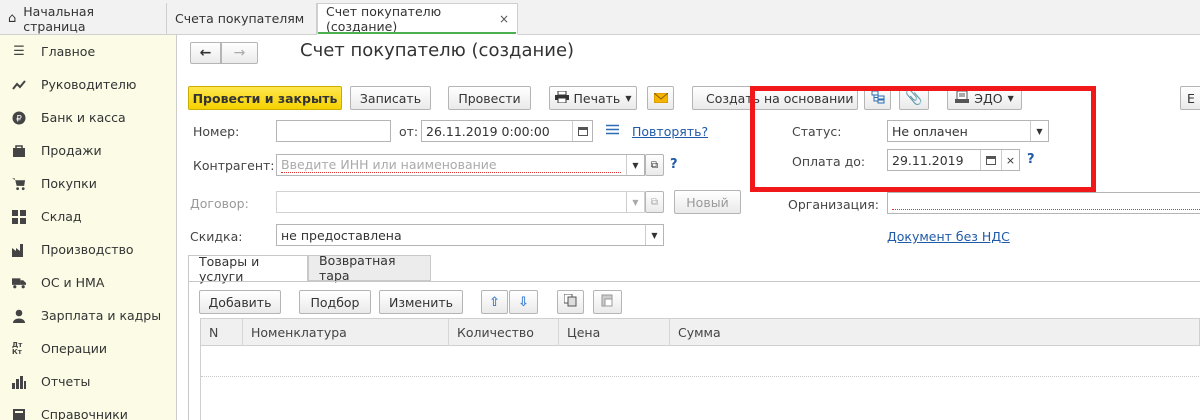 This screenshot has width=1200, height=420. Describe the element at coordinates (674, 164) in the screenshot. I see `help-icon: ?` at that location.